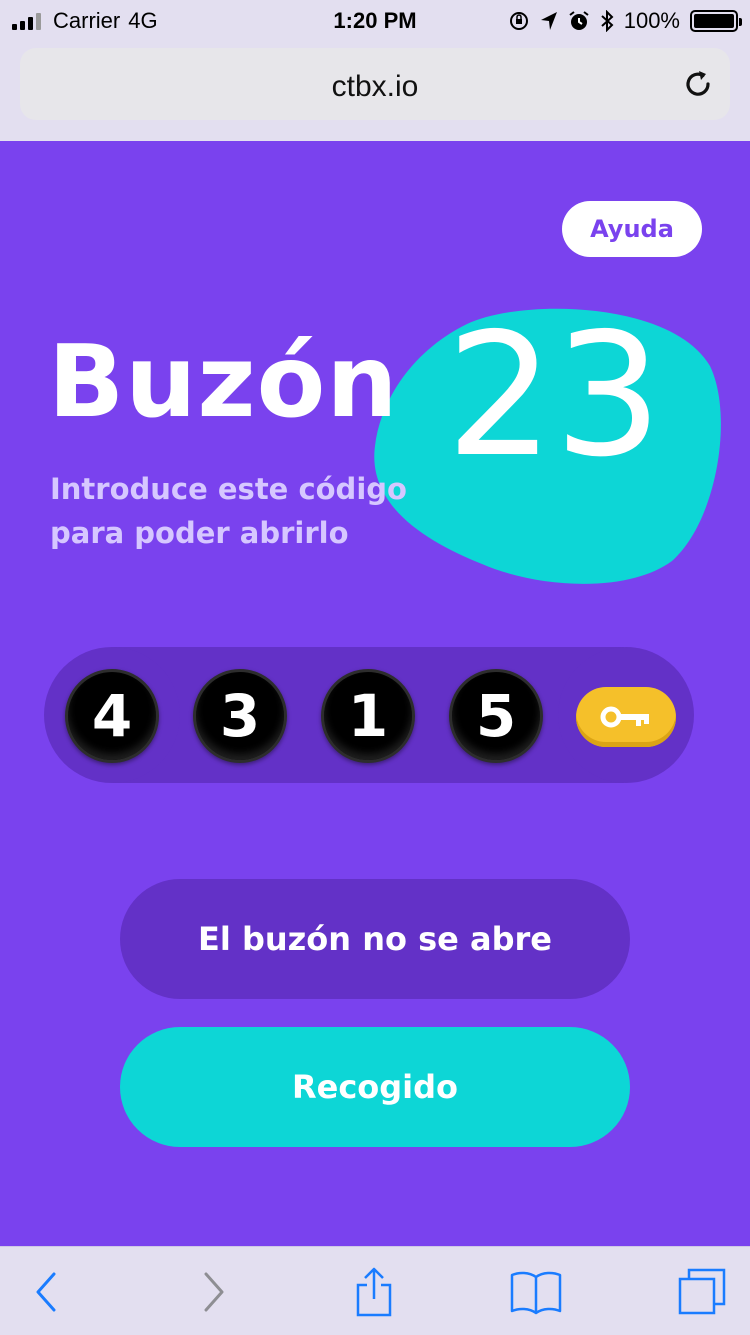 The image size is (750, 1335). I want to click on browser-chrome: ctbx.io, so click(375, 90).